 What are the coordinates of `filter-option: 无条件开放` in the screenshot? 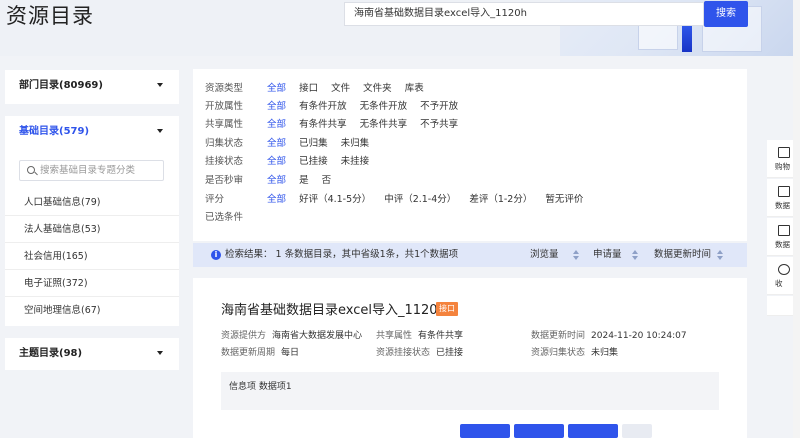 It's located at (384, 107).